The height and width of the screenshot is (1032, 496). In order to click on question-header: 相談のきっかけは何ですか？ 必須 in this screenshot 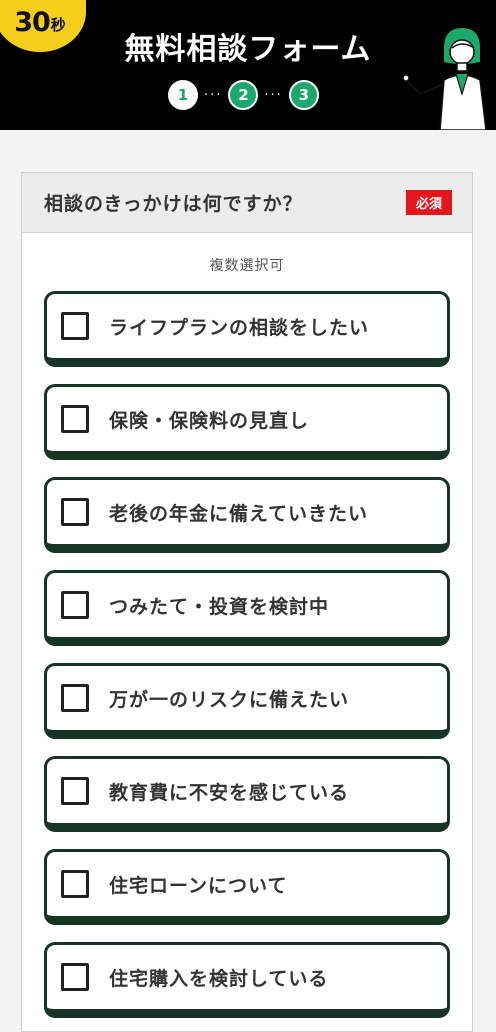, I will do `click(247, 203)`.